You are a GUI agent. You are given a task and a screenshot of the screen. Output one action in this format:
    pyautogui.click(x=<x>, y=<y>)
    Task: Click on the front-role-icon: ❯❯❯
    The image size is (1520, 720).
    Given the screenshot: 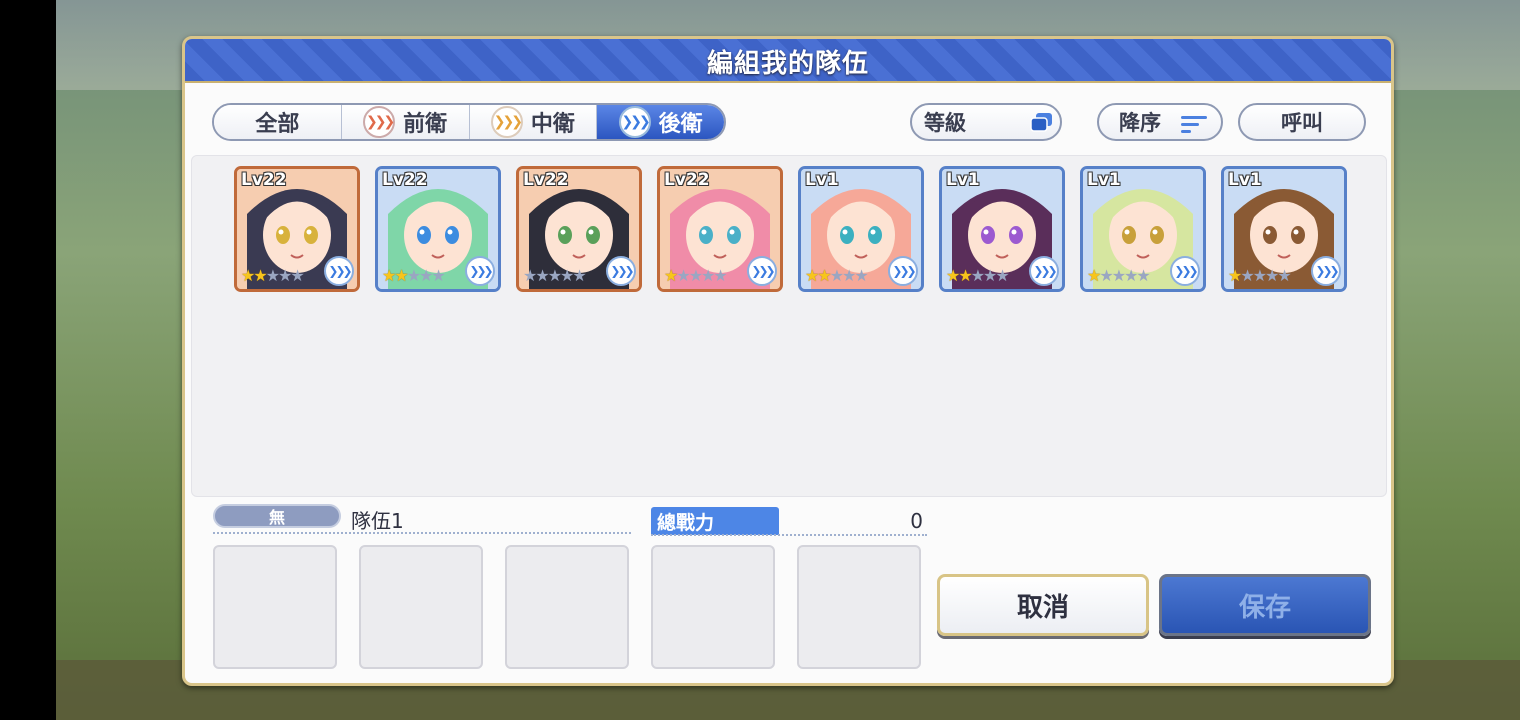 What is the action you would take?
    pyautogui.click(x=379, y=122)
    